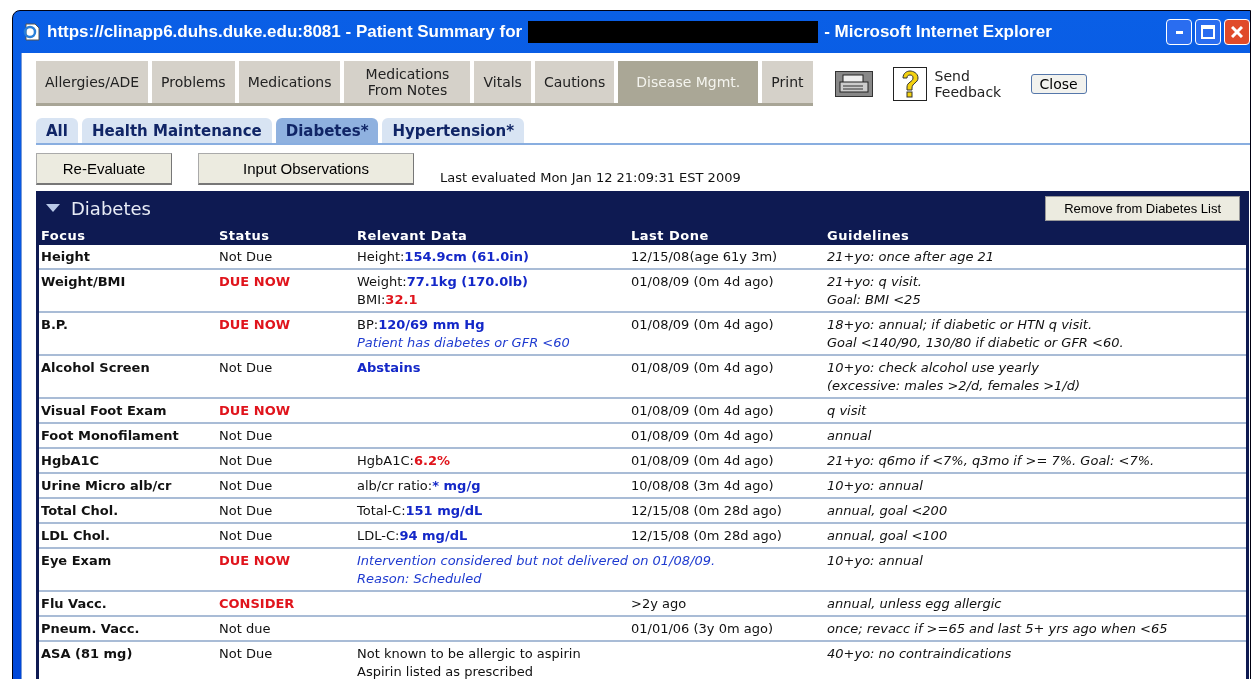  I want to click on data-line: Total-C:151 mg/dL, so click(420, 511).